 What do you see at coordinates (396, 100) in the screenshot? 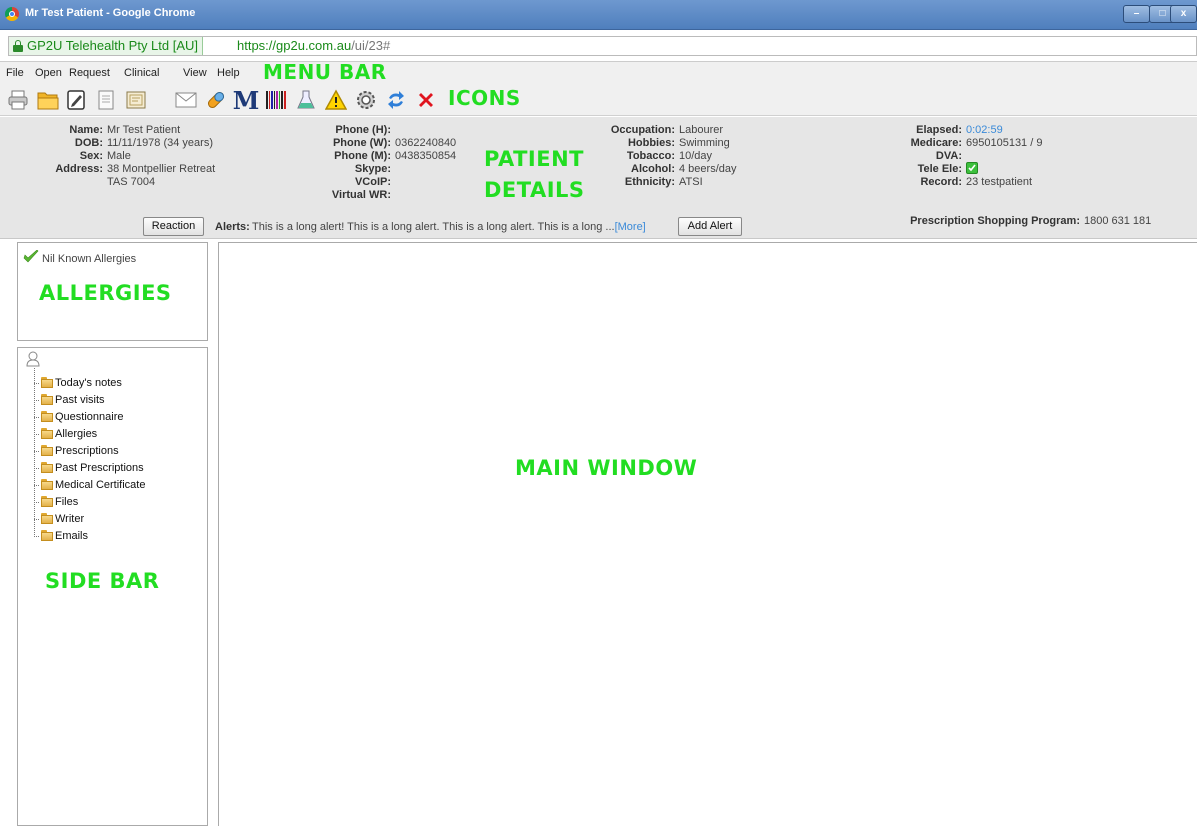
I see `refresh-icon` at bounding box center [396, 100].